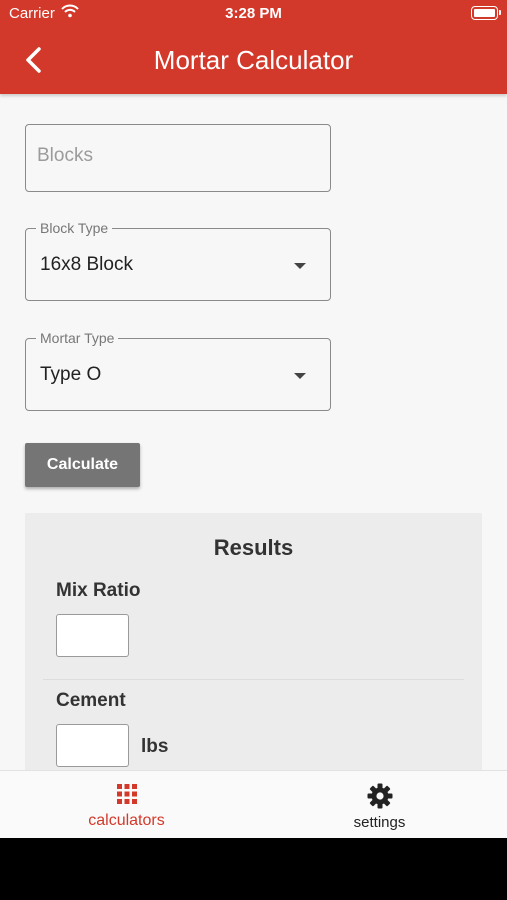  I want to click on tab-calculators-label: calculators, so click(126, 820).